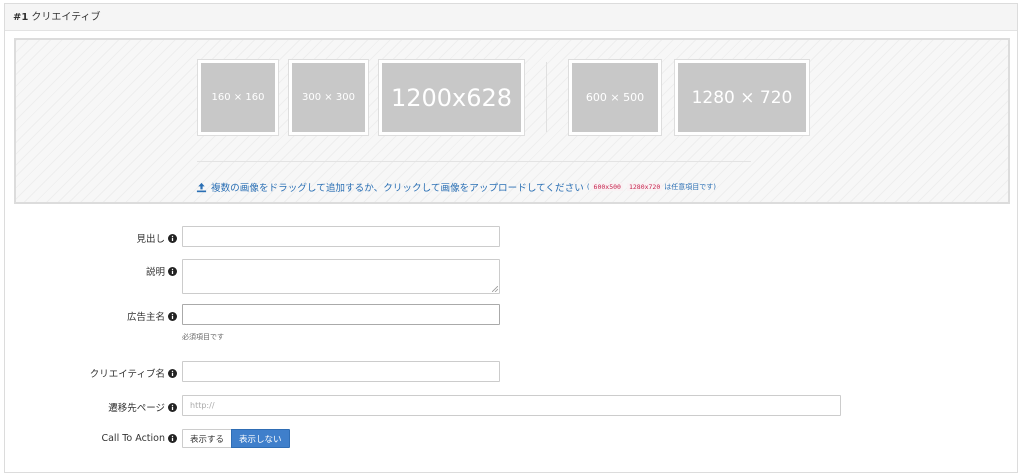  What do you see at coordinates (397, 188) in the screenshot?
I see `upload-instruction: 複数の画像をドラッグして追加するか、クリックして画像をアップロードしてください` at bounding box center [397, 188].